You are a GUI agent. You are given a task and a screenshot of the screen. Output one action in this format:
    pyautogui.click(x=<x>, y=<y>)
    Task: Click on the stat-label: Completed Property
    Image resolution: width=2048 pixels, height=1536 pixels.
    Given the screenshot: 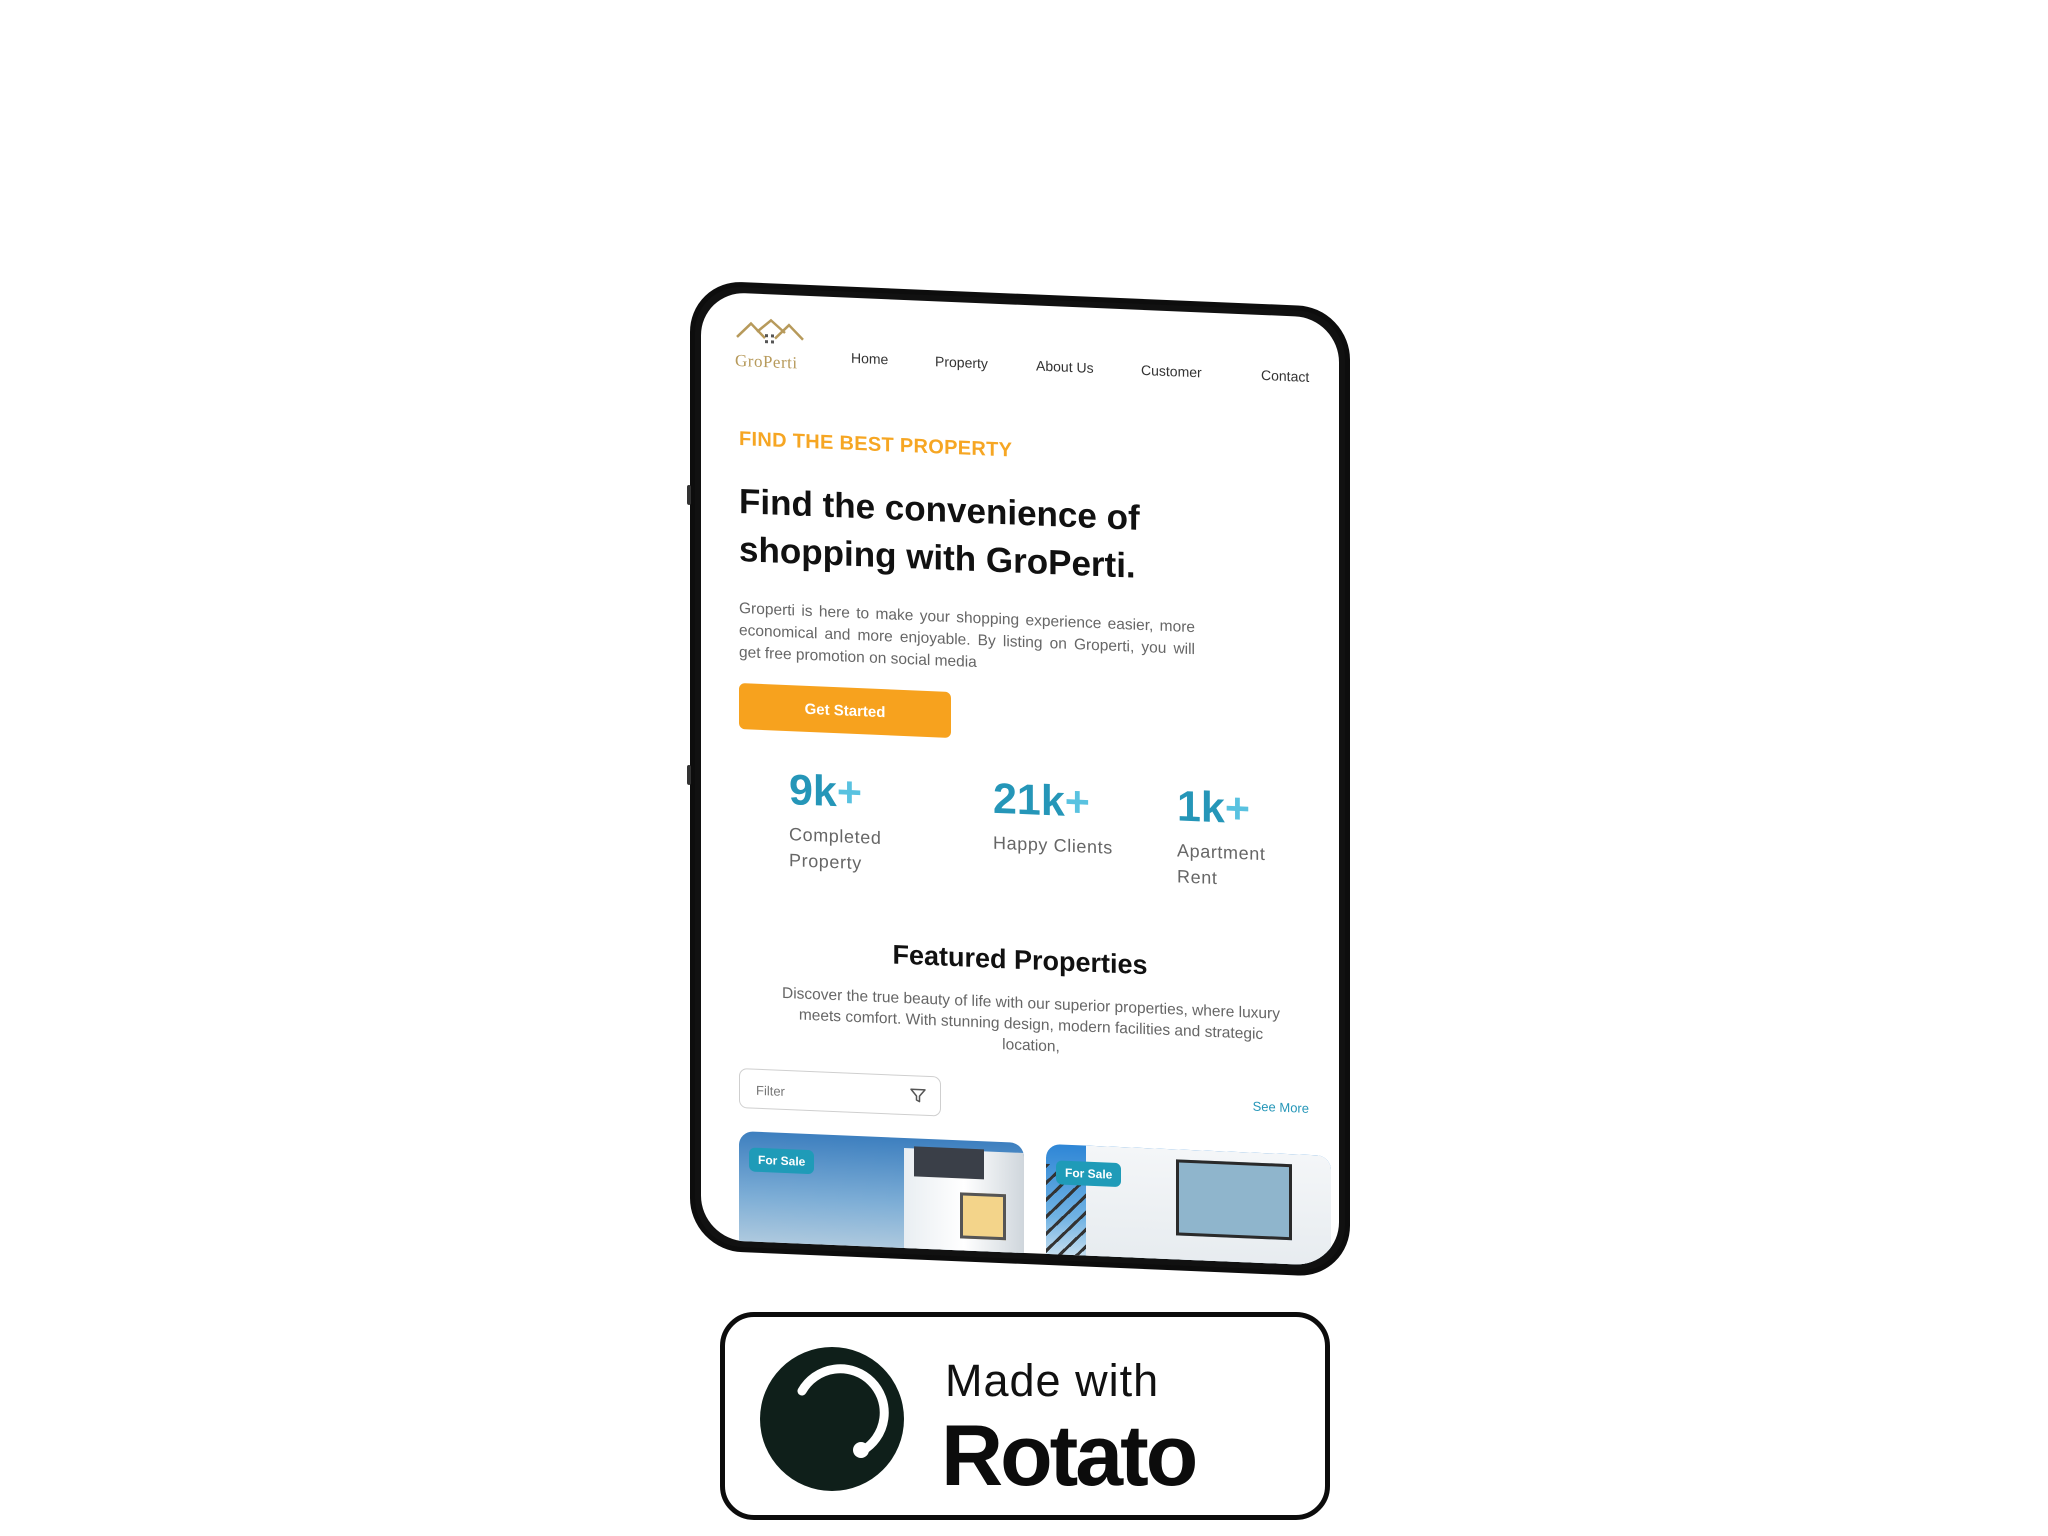 What is the action you would take?
    pyautogui.click(x=835, y=849)
    